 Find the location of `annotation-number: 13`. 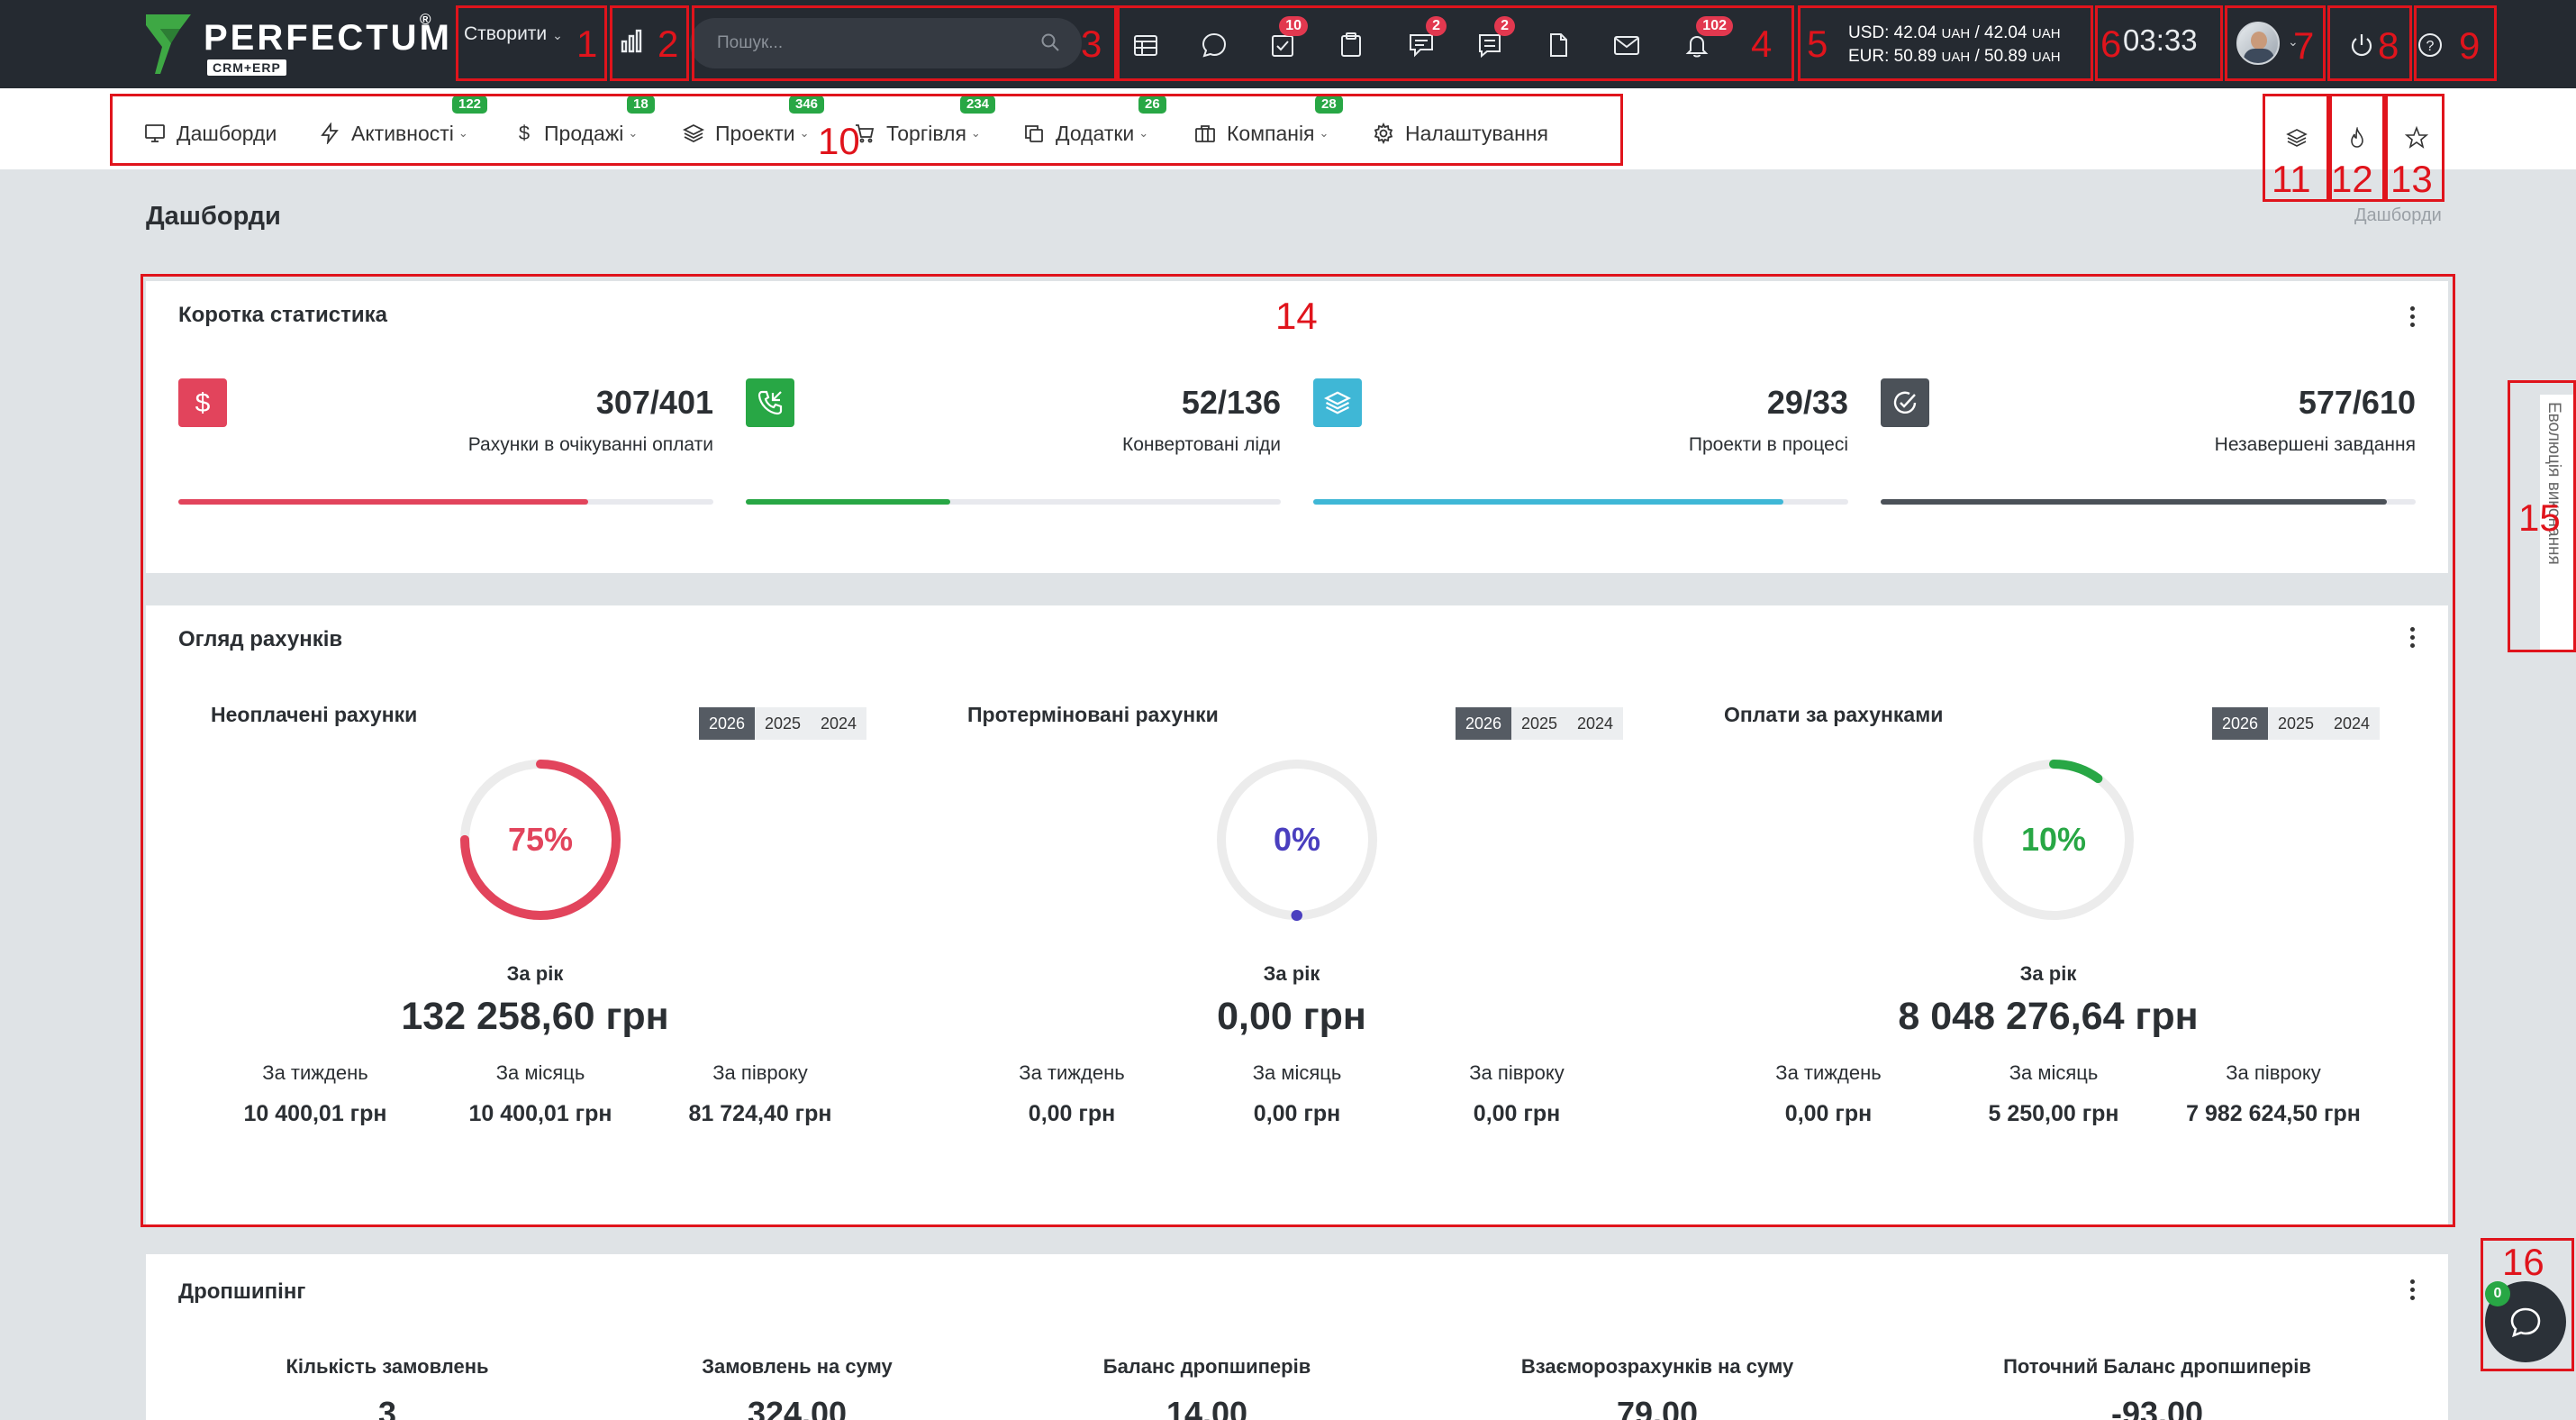

annotation-number: 13 is located at coordinates (2411, 179).